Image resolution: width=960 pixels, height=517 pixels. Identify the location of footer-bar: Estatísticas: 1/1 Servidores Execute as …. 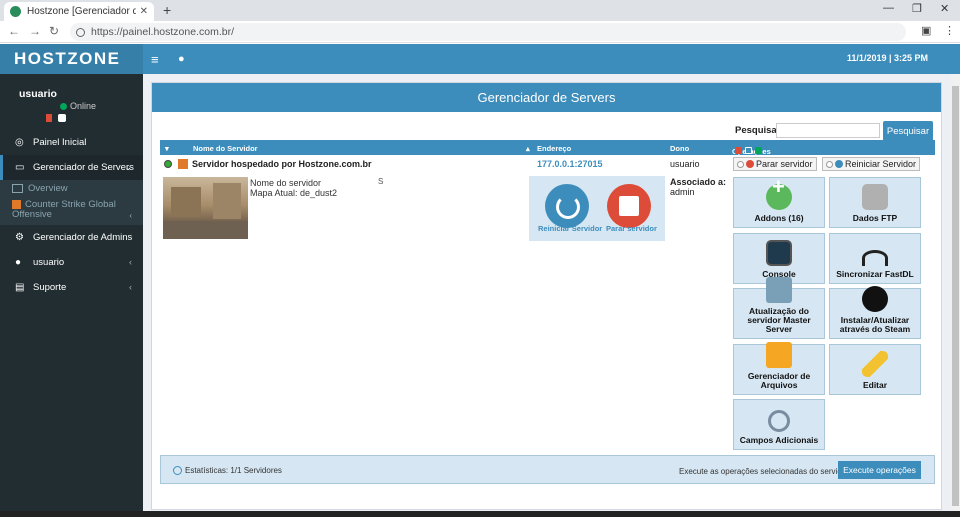
(547, 469).